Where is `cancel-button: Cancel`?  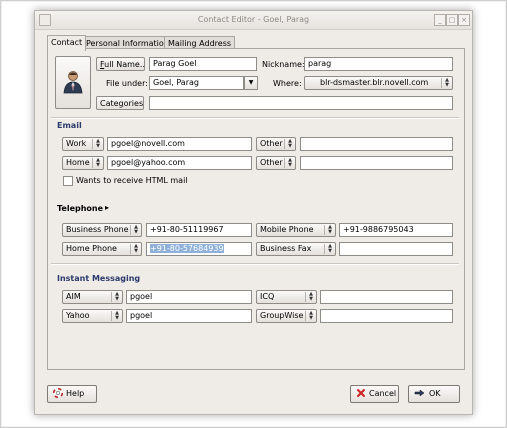 cancel-button: Cancel is located at coordinates (374, 394).